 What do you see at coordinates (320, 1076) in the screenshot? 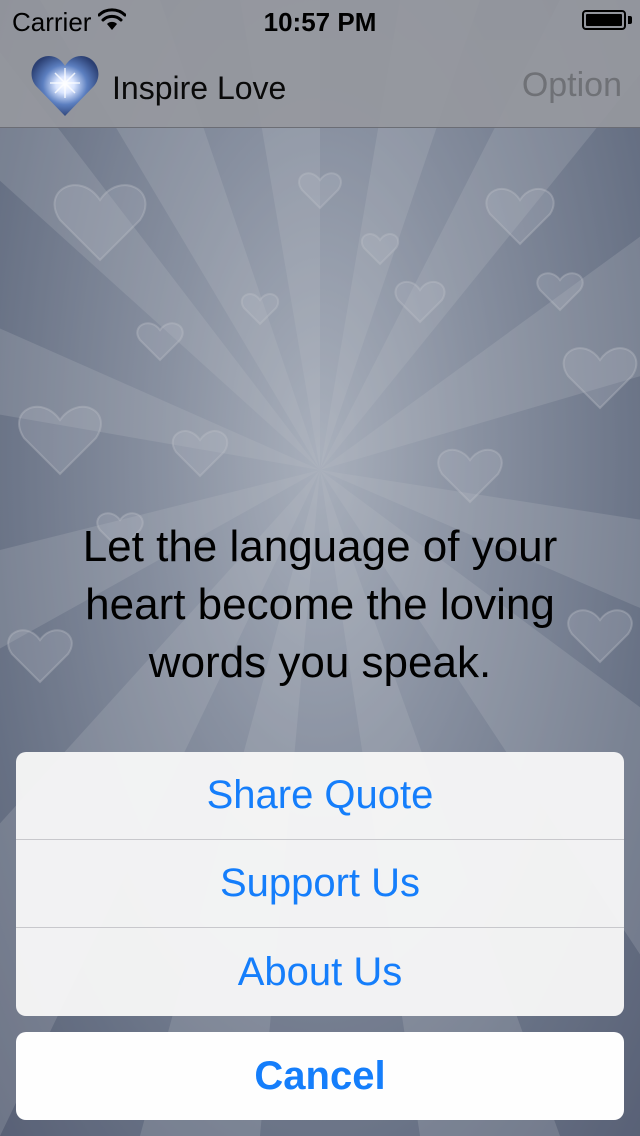
I see `cancel-button: Cancel` at bounding box center [320, 1076].